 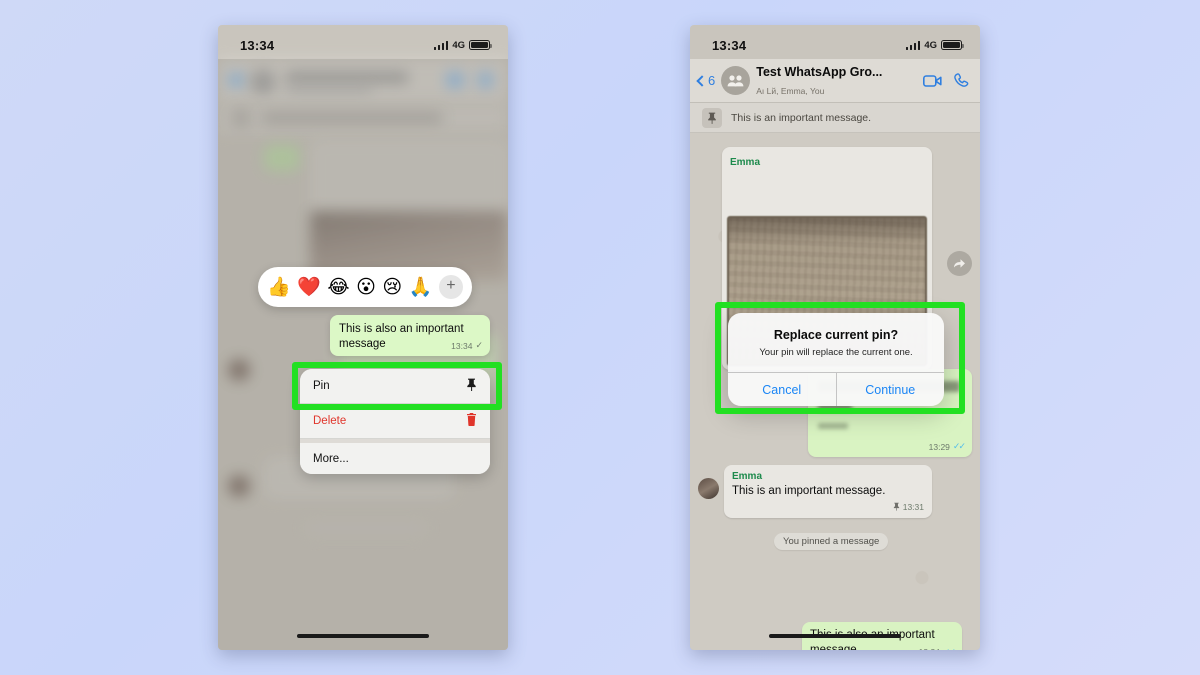 What do you see at coordinates (330, 421) in the screenshot?
I see `context-menu-label: Delete` at bounding box center [330, 421].